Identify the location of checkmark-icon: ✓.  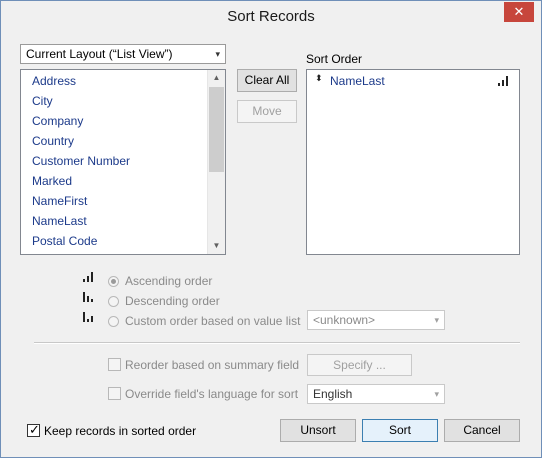
(34, 429).